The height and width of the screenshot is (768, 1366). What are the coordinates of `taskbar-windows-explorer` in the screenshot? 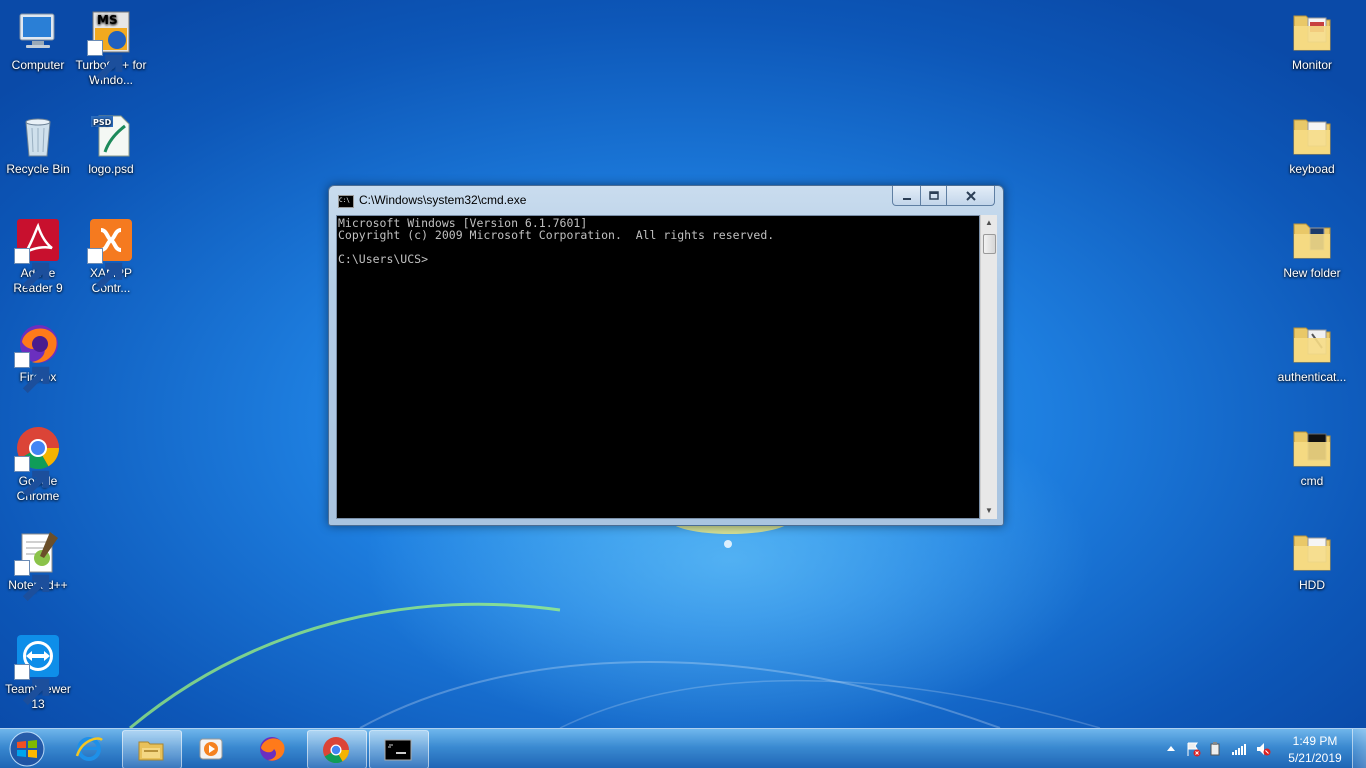 It's located at (152, 749).